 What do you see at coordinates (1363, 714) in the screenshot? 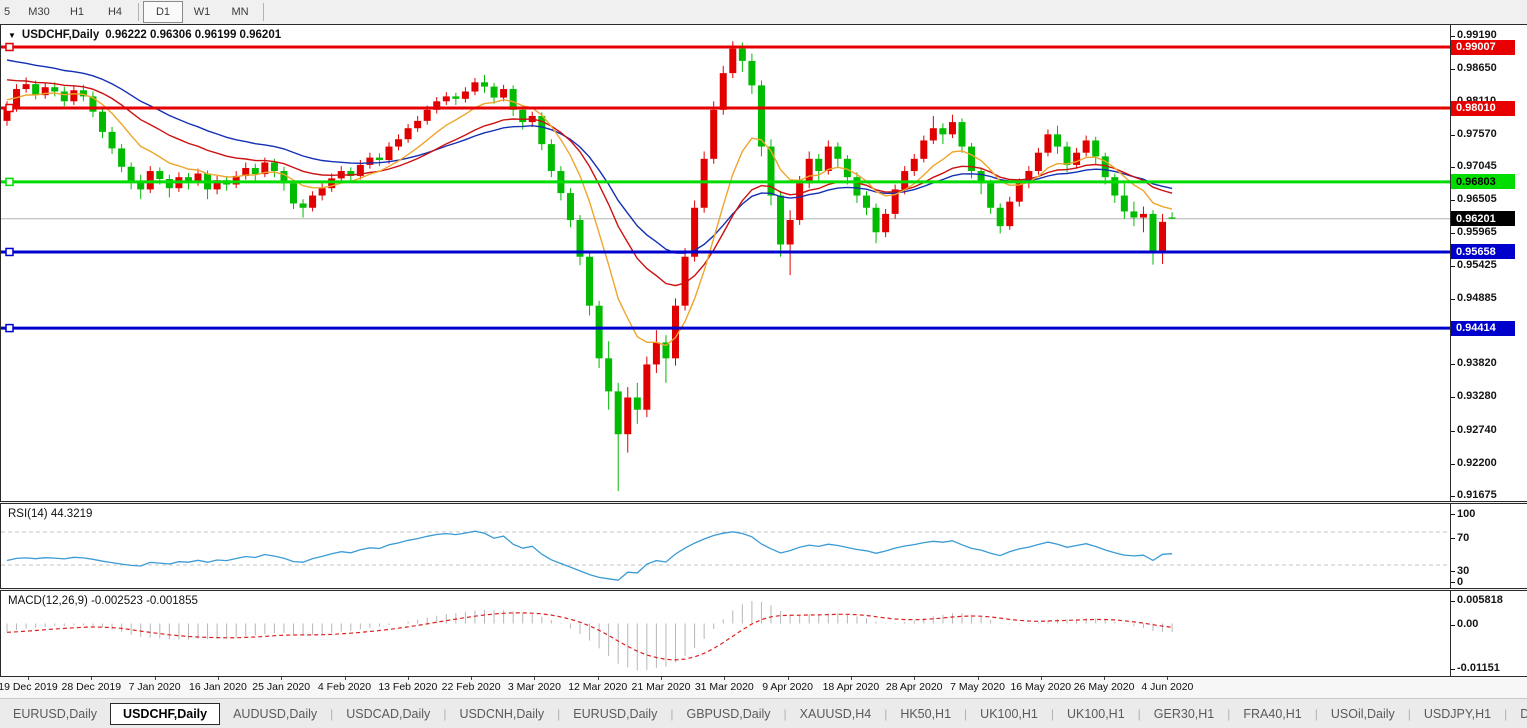
I see `chart-tab-usoil: USOil,Daily` at bounding box center [1363, 714].